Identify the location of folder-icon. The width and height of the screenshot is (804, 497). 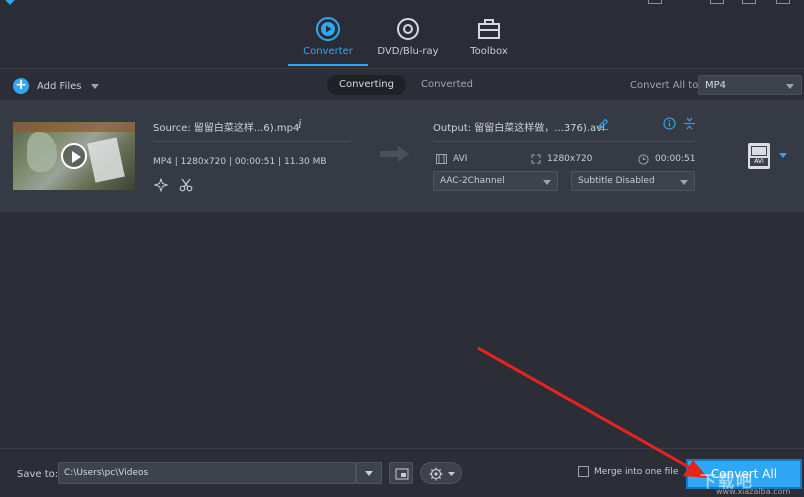
(402, 474).